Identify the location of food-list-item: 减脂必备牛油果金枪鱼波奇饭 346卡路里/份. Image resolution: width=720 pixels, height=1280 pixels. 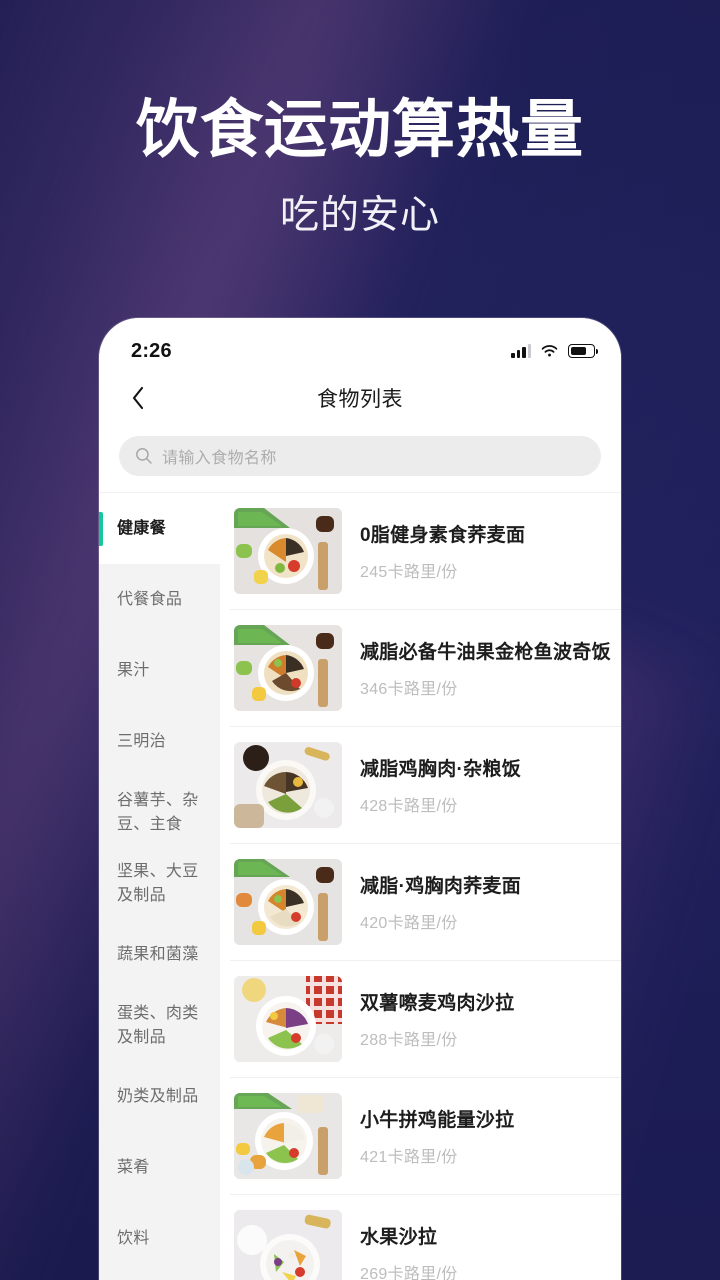
(425, 668).